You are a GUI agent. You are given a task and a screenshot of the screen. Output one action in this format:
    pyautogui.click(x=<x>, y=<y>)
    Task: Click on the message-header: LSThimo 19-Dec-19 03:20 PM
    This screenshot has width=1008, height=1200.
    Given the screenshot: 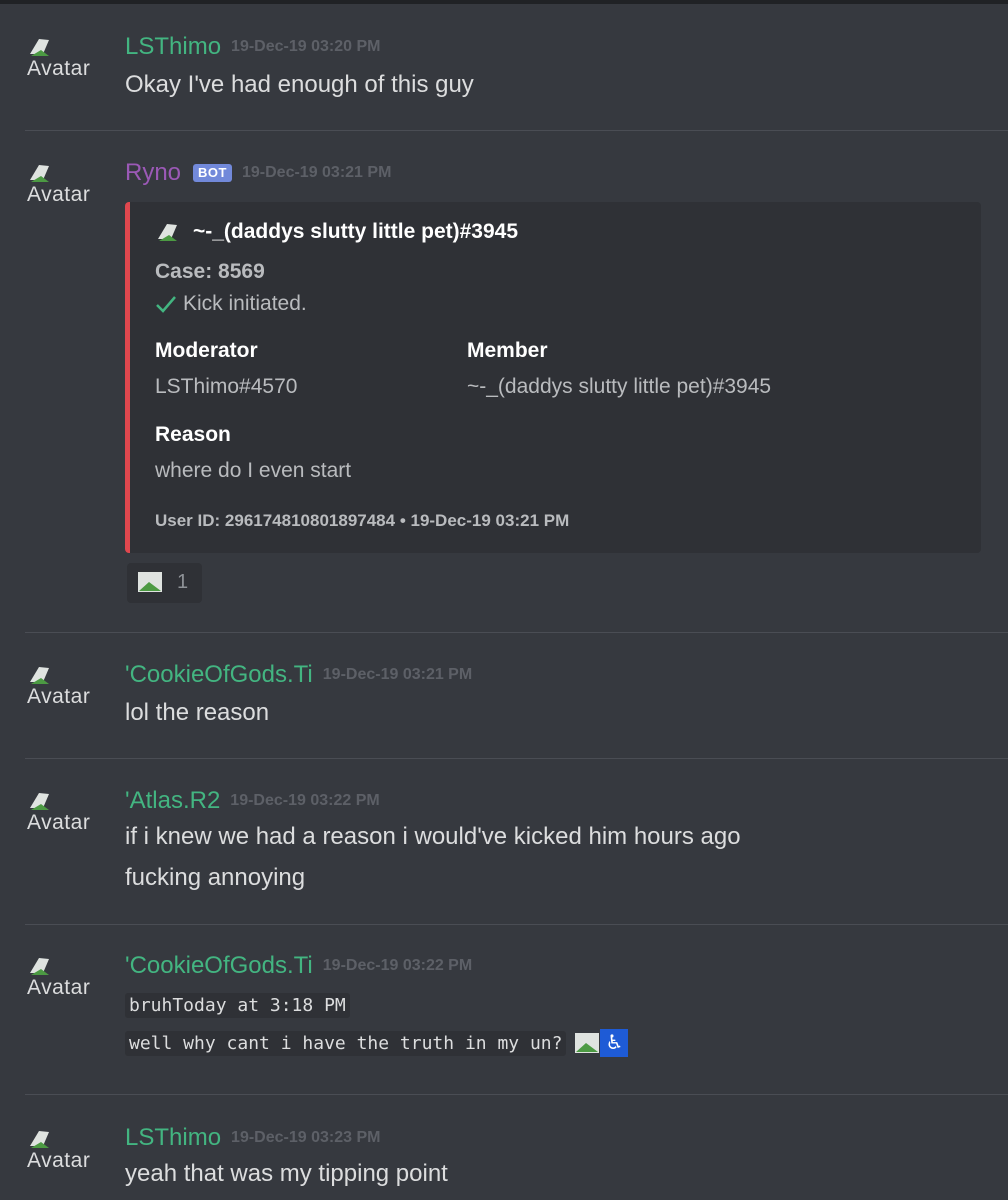 What is the action you would take?
    pyautogui.click(x=252, y=48)
    